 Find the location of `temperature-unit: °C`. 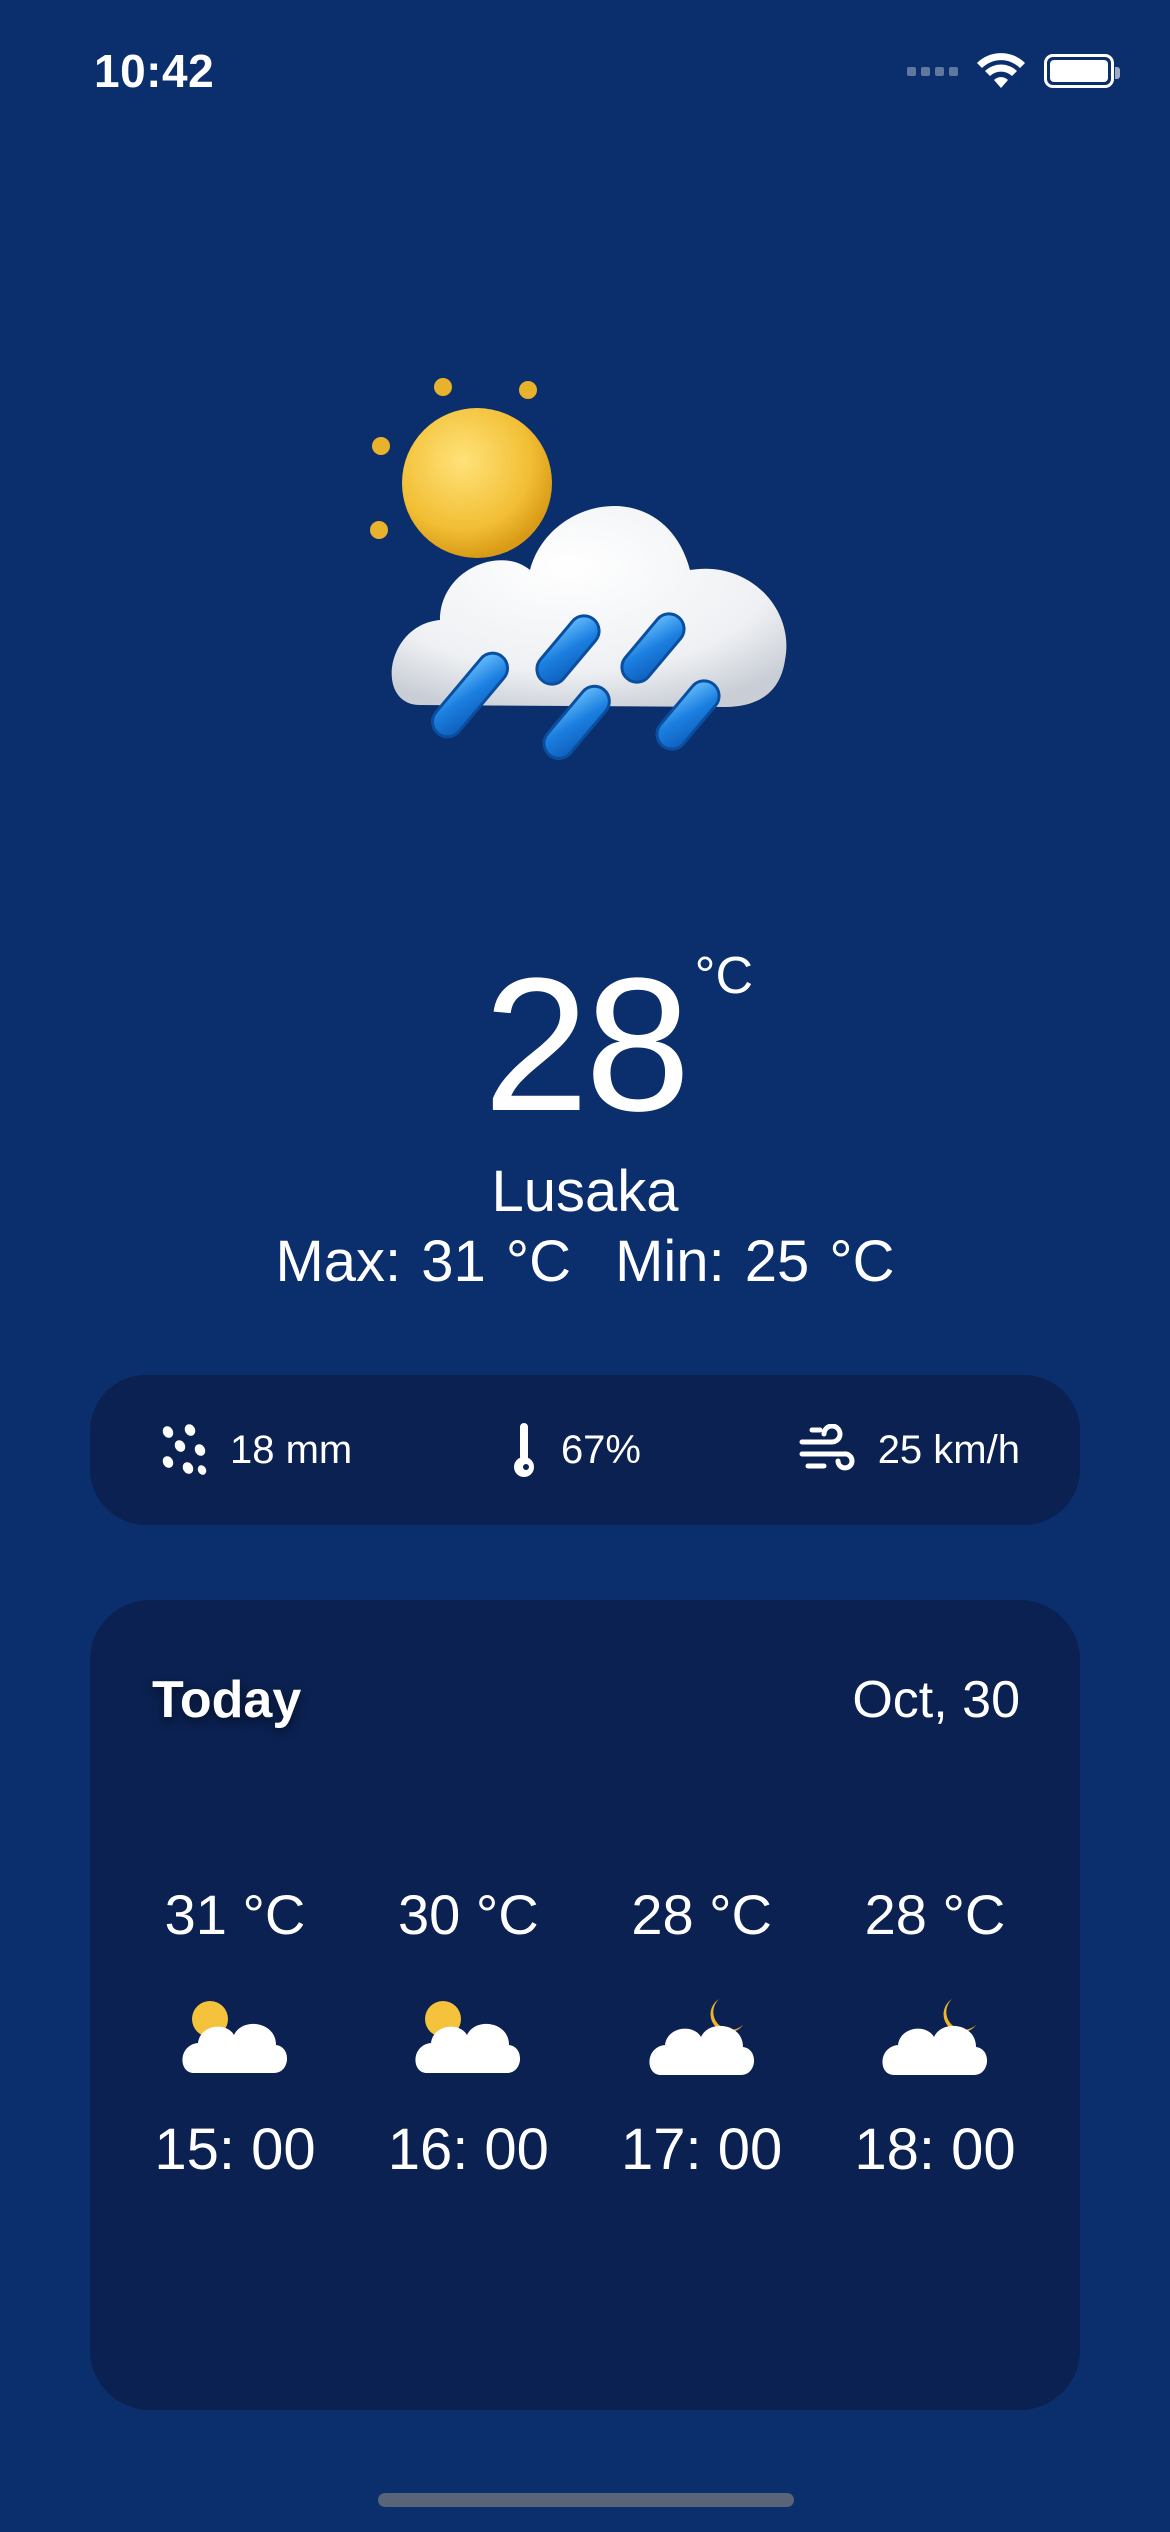

temperature-unit: °C is located at coordinates (724, 976).